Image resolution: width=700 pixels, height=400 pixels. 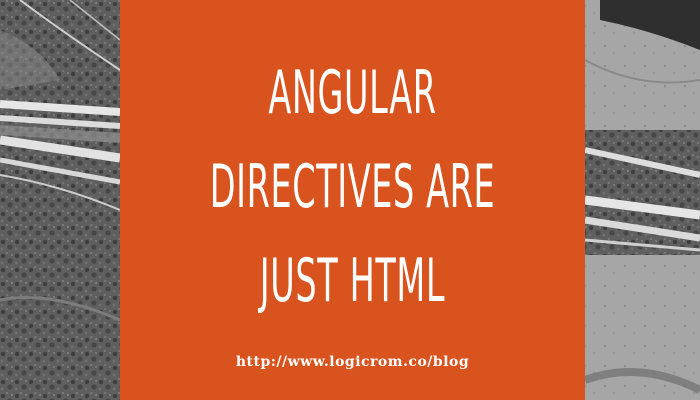 I want to click on headline-line-1: Angular, so click(x=352, y=93).